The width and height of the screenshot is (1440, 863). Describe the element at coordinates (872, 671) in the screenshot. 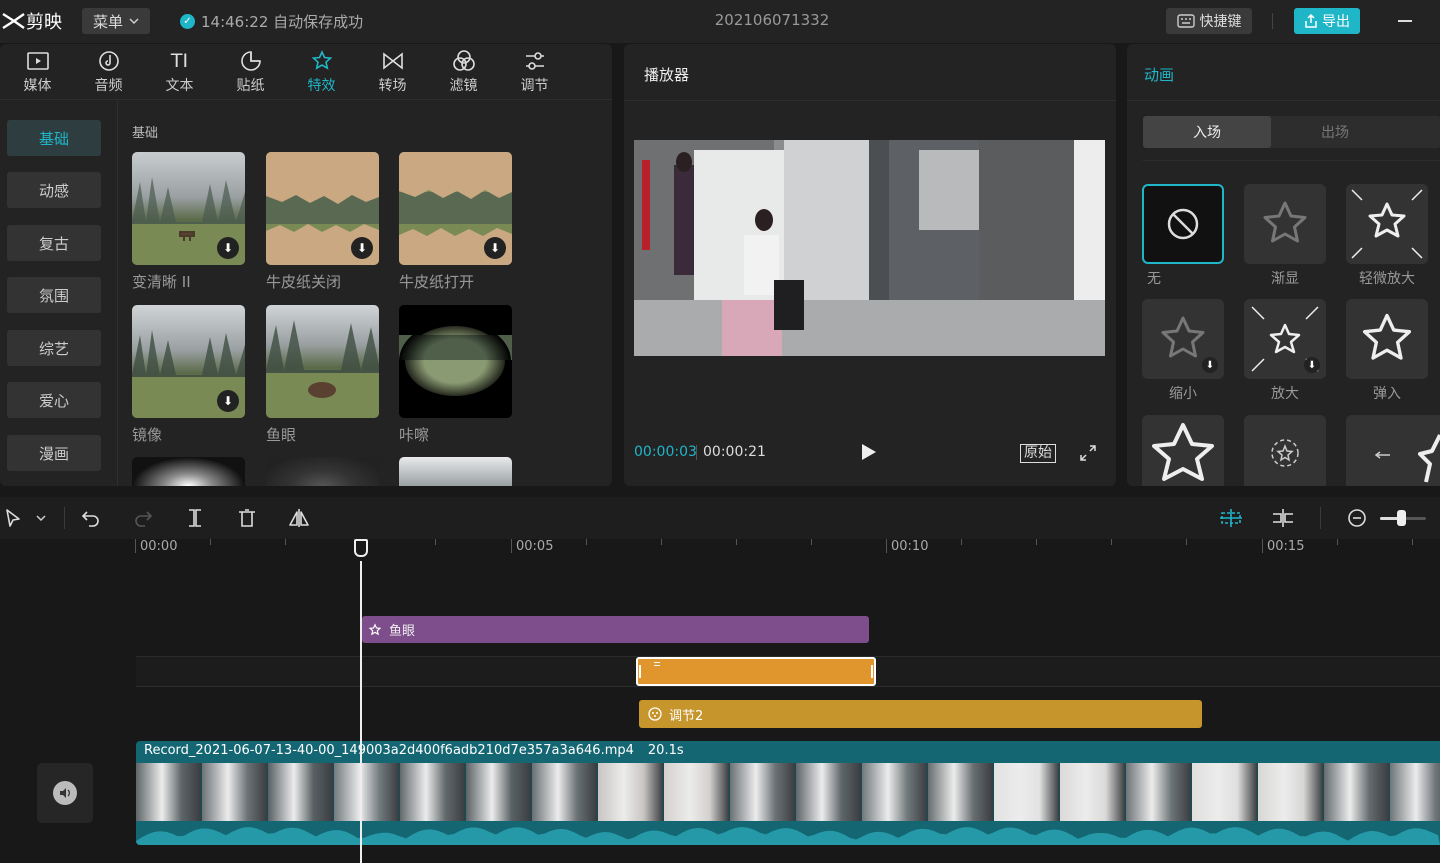

I see `trim-handle-right` at that location.